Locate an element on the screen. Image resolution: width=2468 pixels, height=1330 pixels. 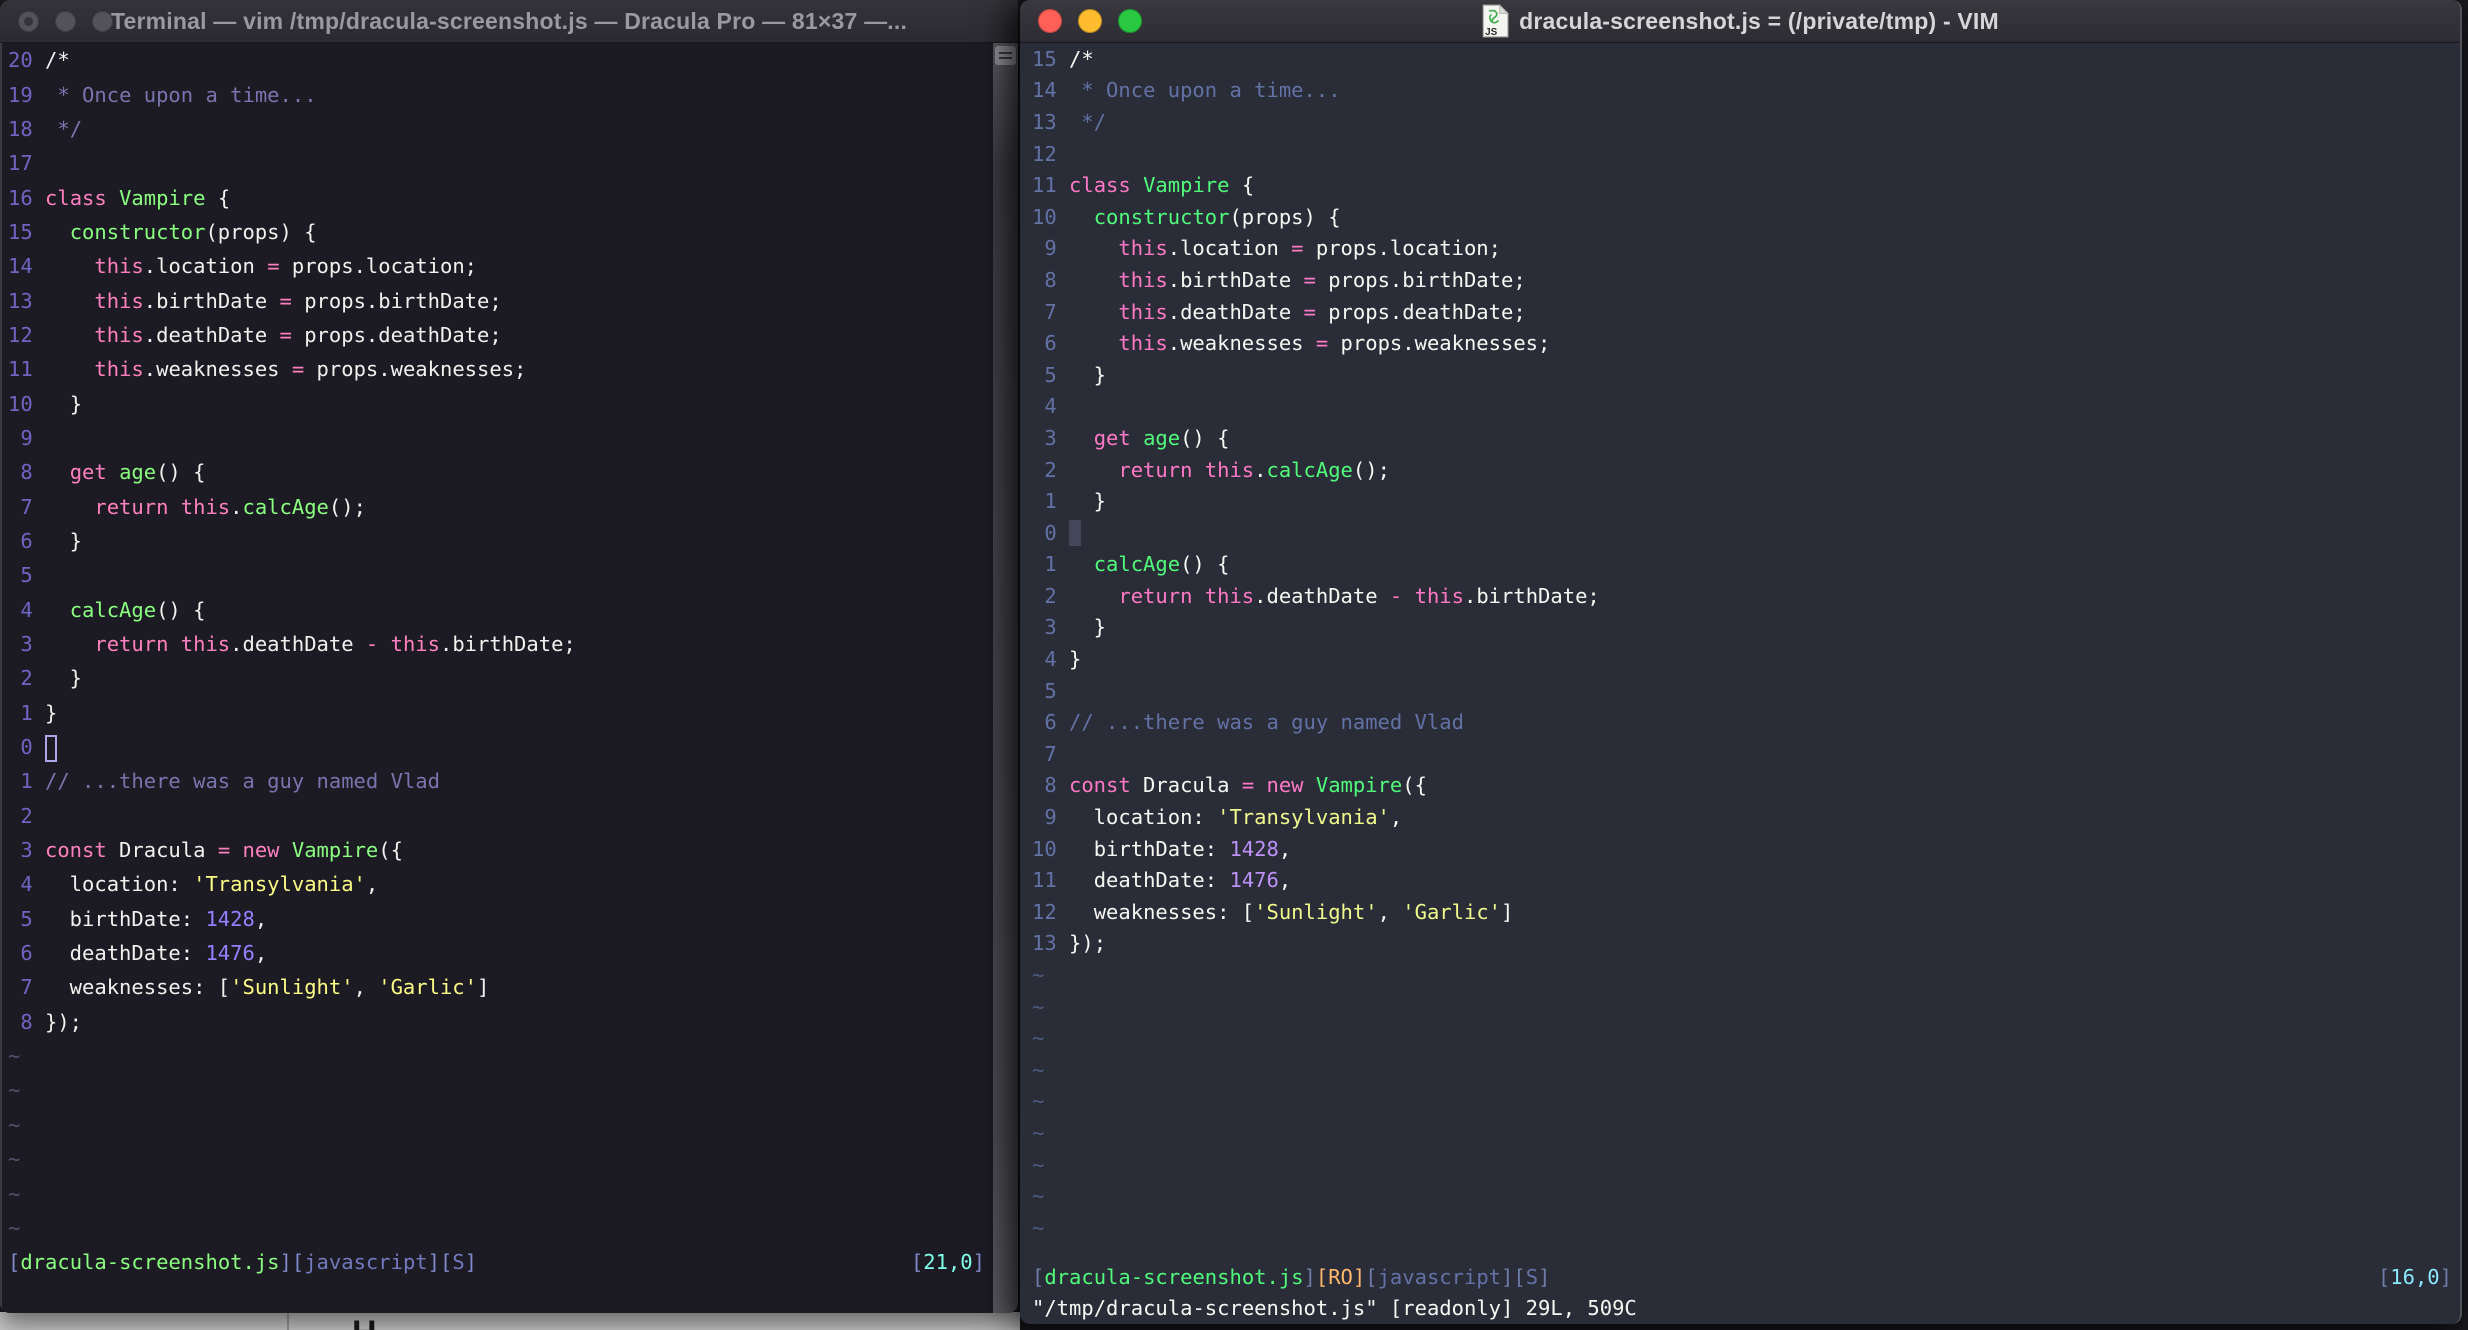
code-line: 10 constructor (props) { is located at coordinates (1746, 217).